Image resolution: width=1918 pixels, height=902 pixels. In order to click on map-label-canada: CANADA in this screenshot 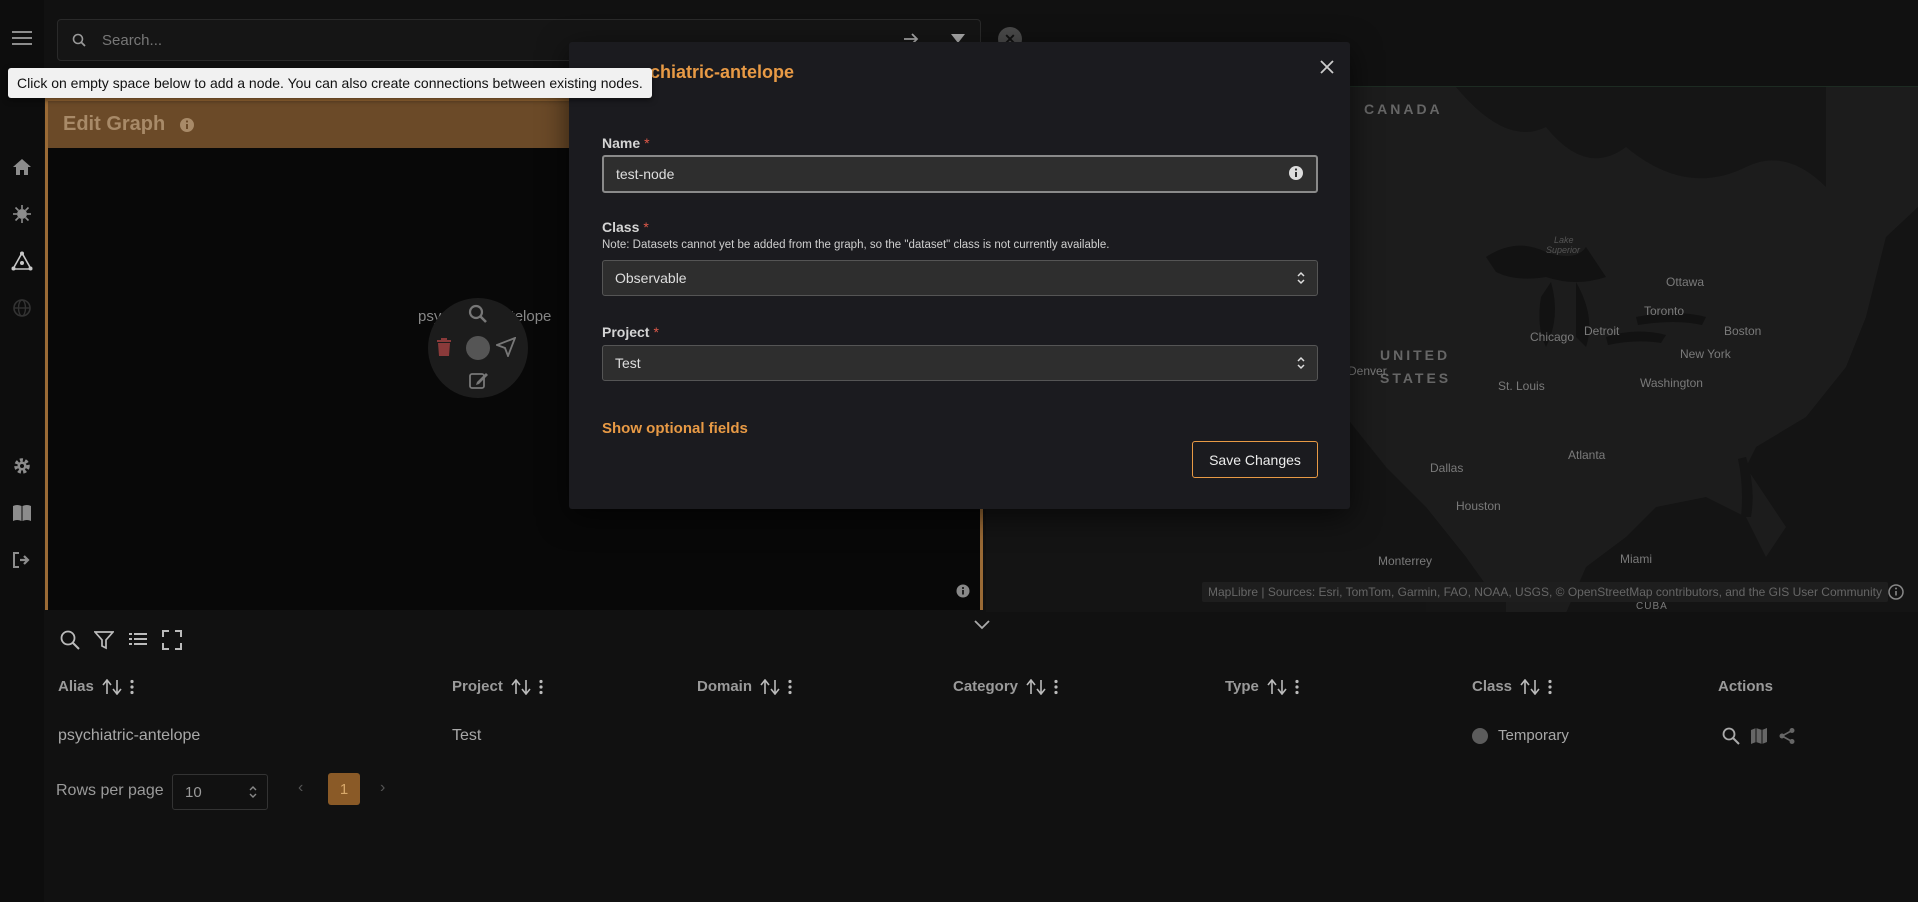, I will do `click(1403, 109)`.